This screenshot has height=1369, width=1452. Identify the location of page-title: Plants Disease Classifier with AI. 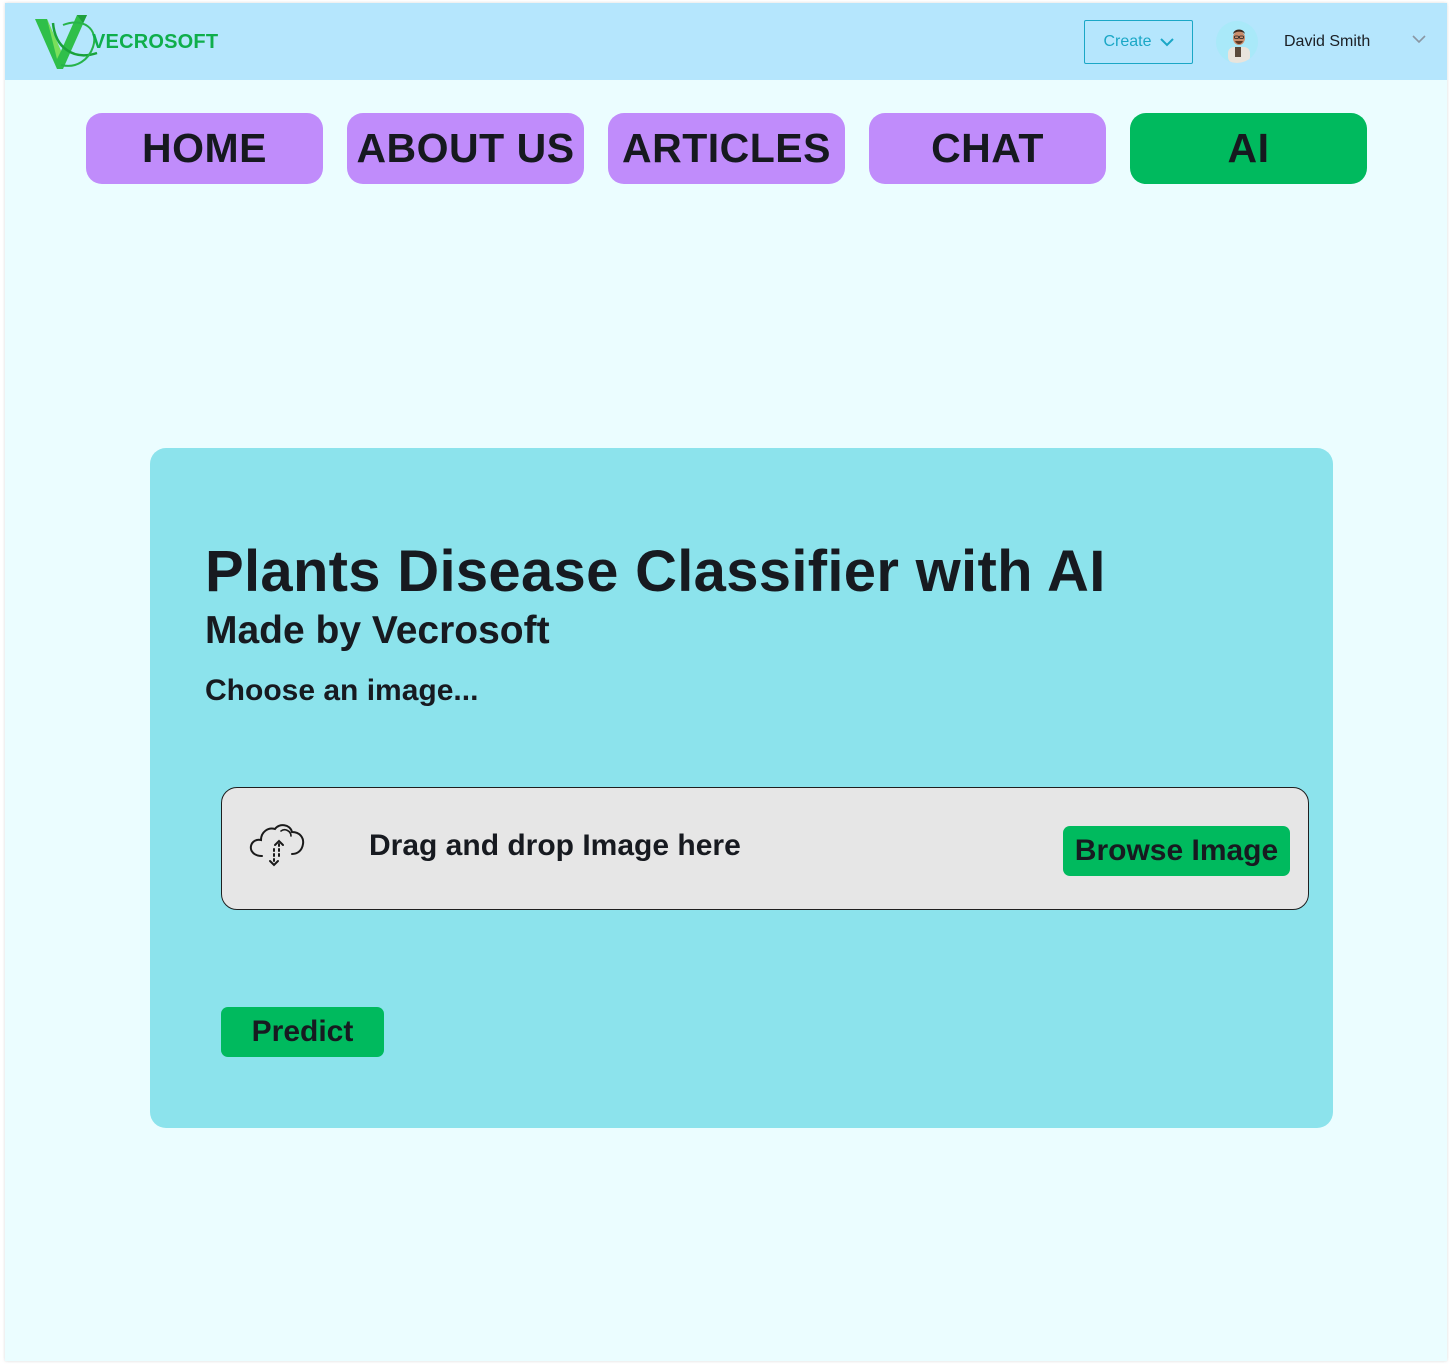
(655, 571).